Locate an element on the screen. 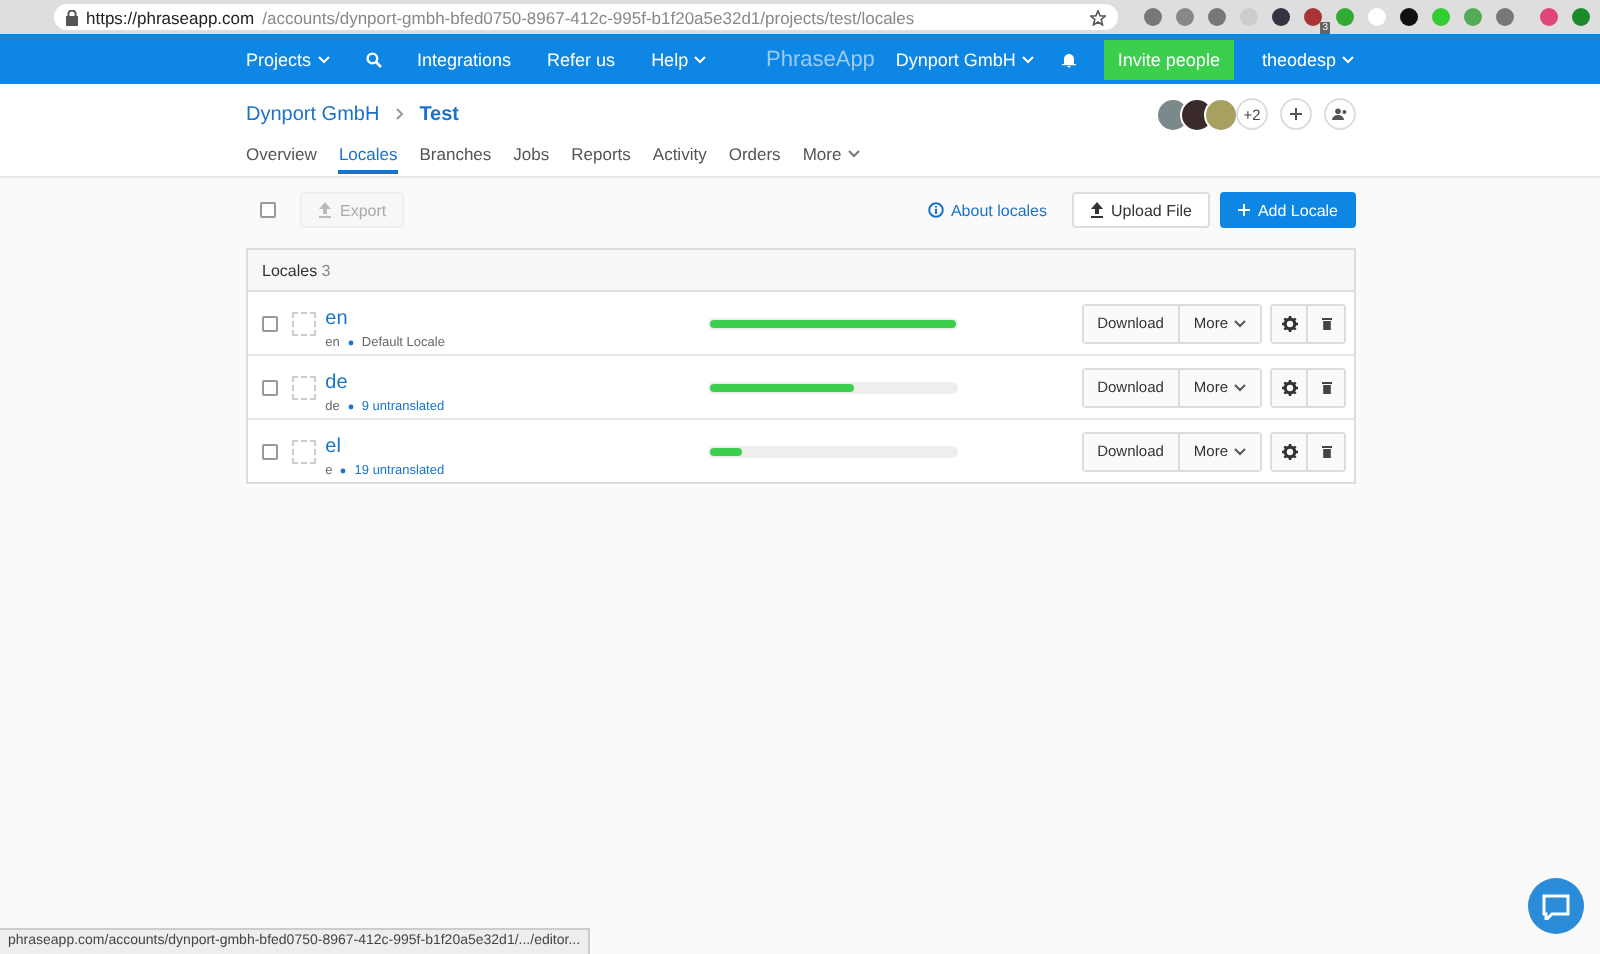 This screenshot has height=954, width=1600. select-all-checkbox is located at coordinates (268, 210).